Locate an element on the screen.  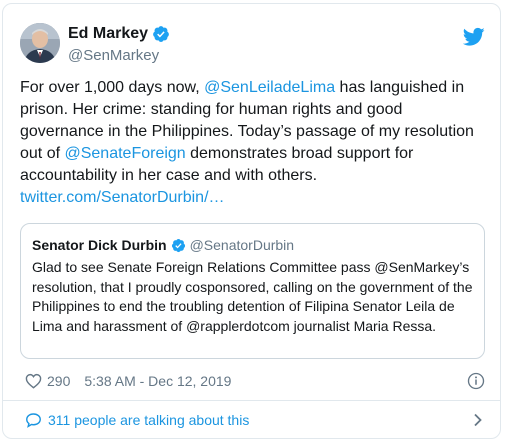
author-name-row: Ed Markey is located at coordinates (119, 34).